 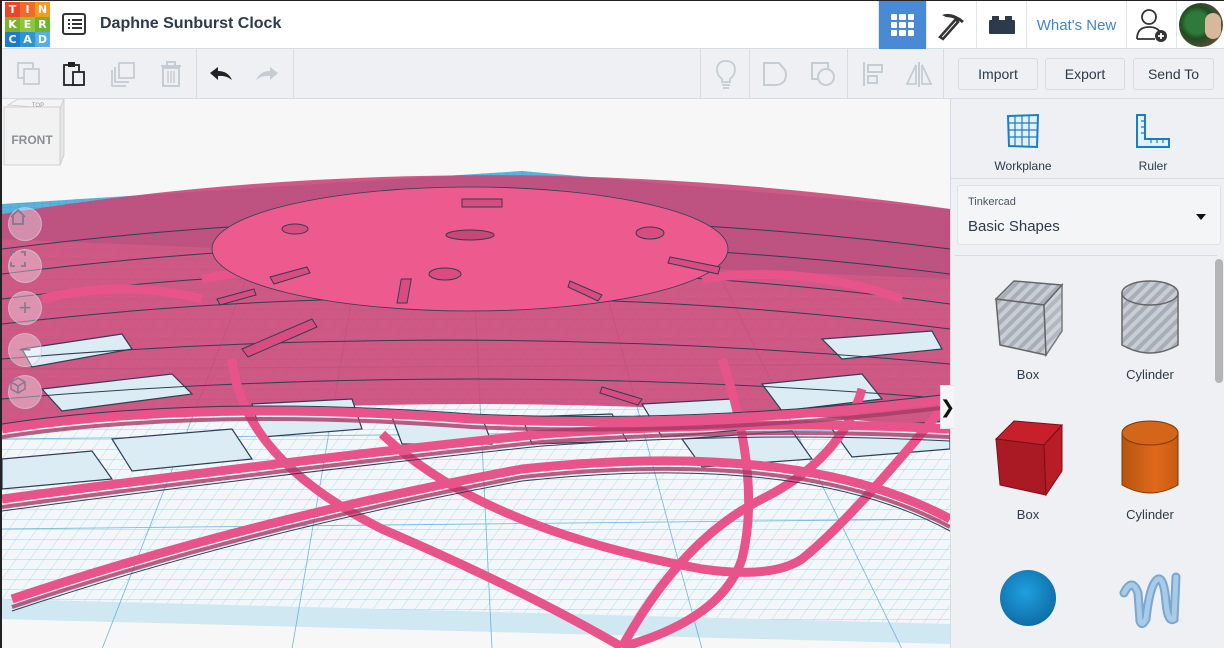 I want to click on projection-button, so click(x=25, y=392).